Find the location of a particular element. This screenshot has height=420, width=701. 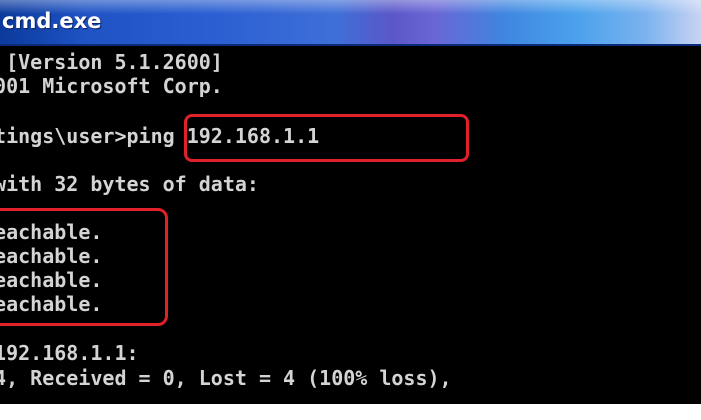

command-highlight-box is located at coordinates (326, 138).